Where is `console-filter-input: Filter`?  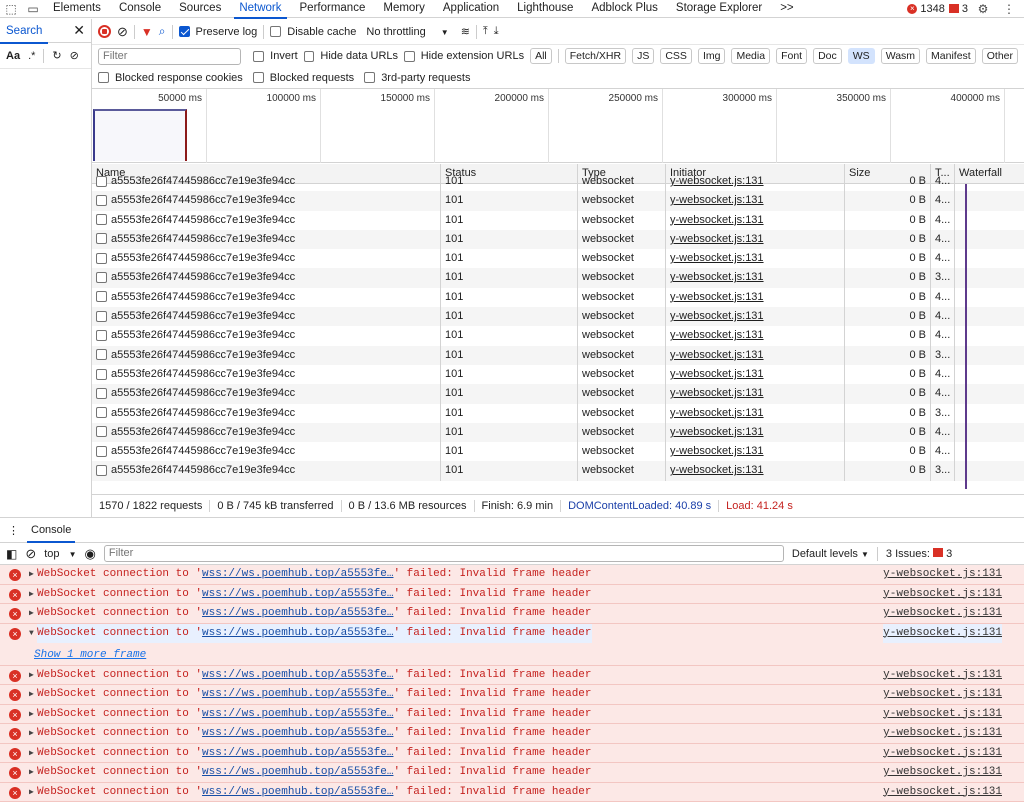
console-filter-input: Filter is located at coordinates (443, 553).